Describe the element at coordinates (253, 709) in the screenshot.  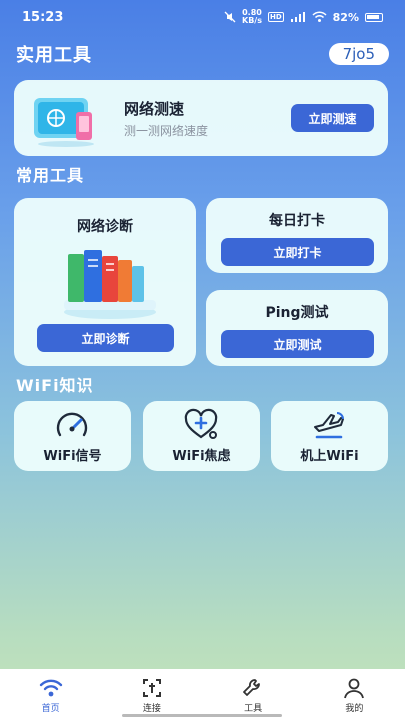
I see `tab-tools-label: 工具` at that location.